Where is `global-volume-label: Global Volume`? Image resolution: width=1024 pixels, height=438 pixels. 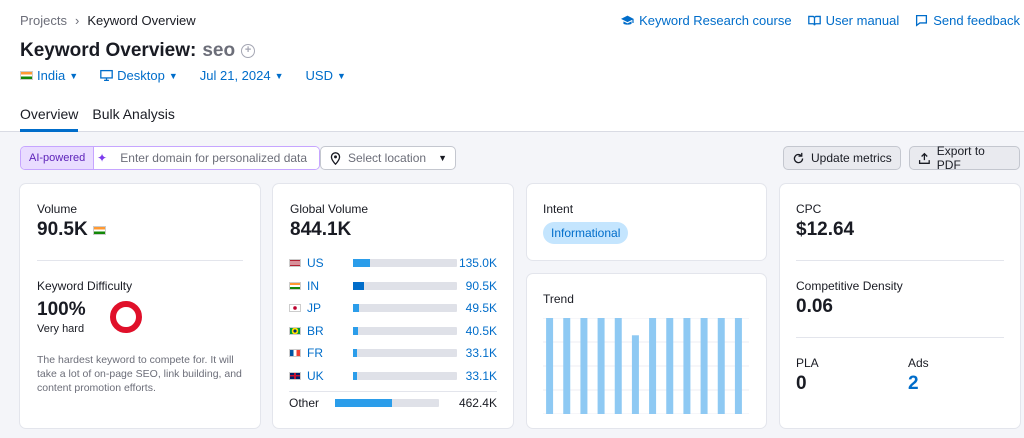 global-volume-label: Global Volume is located at coordinates (329, 209).